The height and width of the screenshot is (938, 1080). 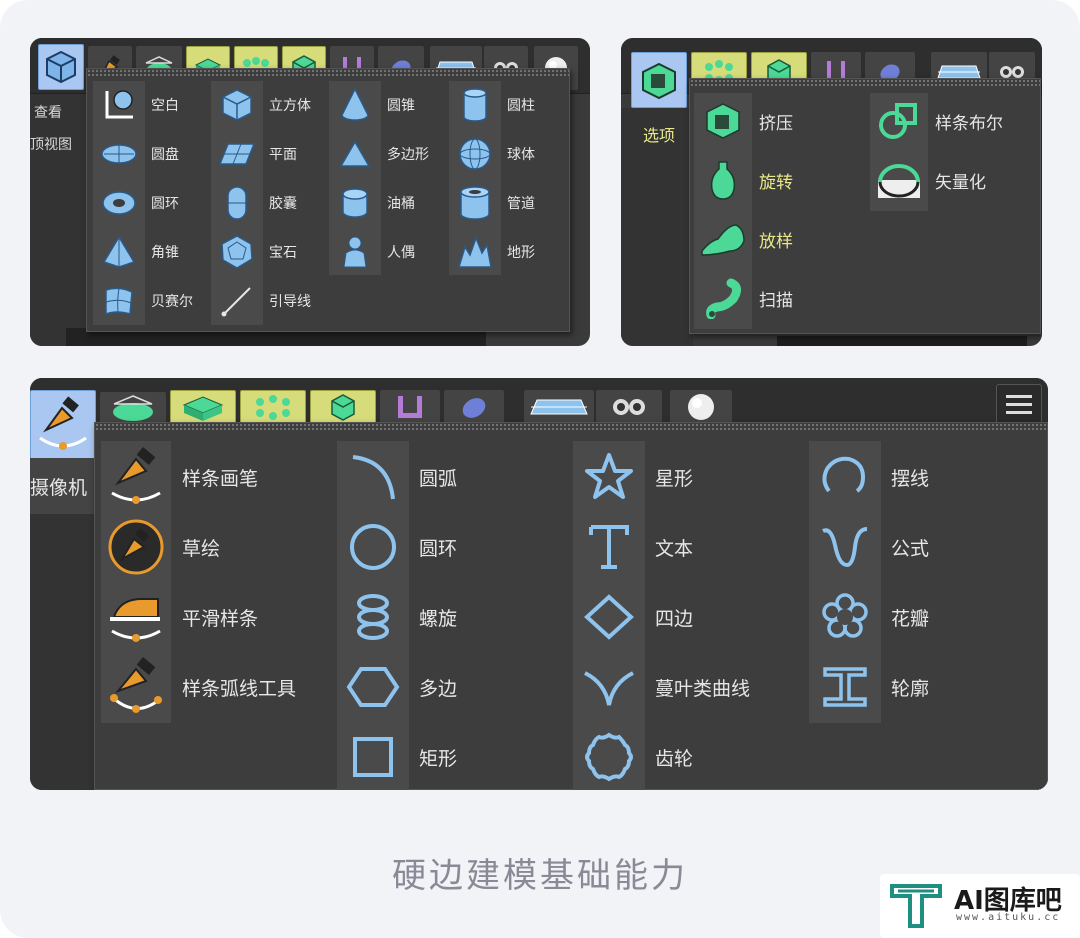 What do you see at coordinates (283, 155) in the screenshot?
I see `menu-item-label: 平面` at bounding box center [283, 155].